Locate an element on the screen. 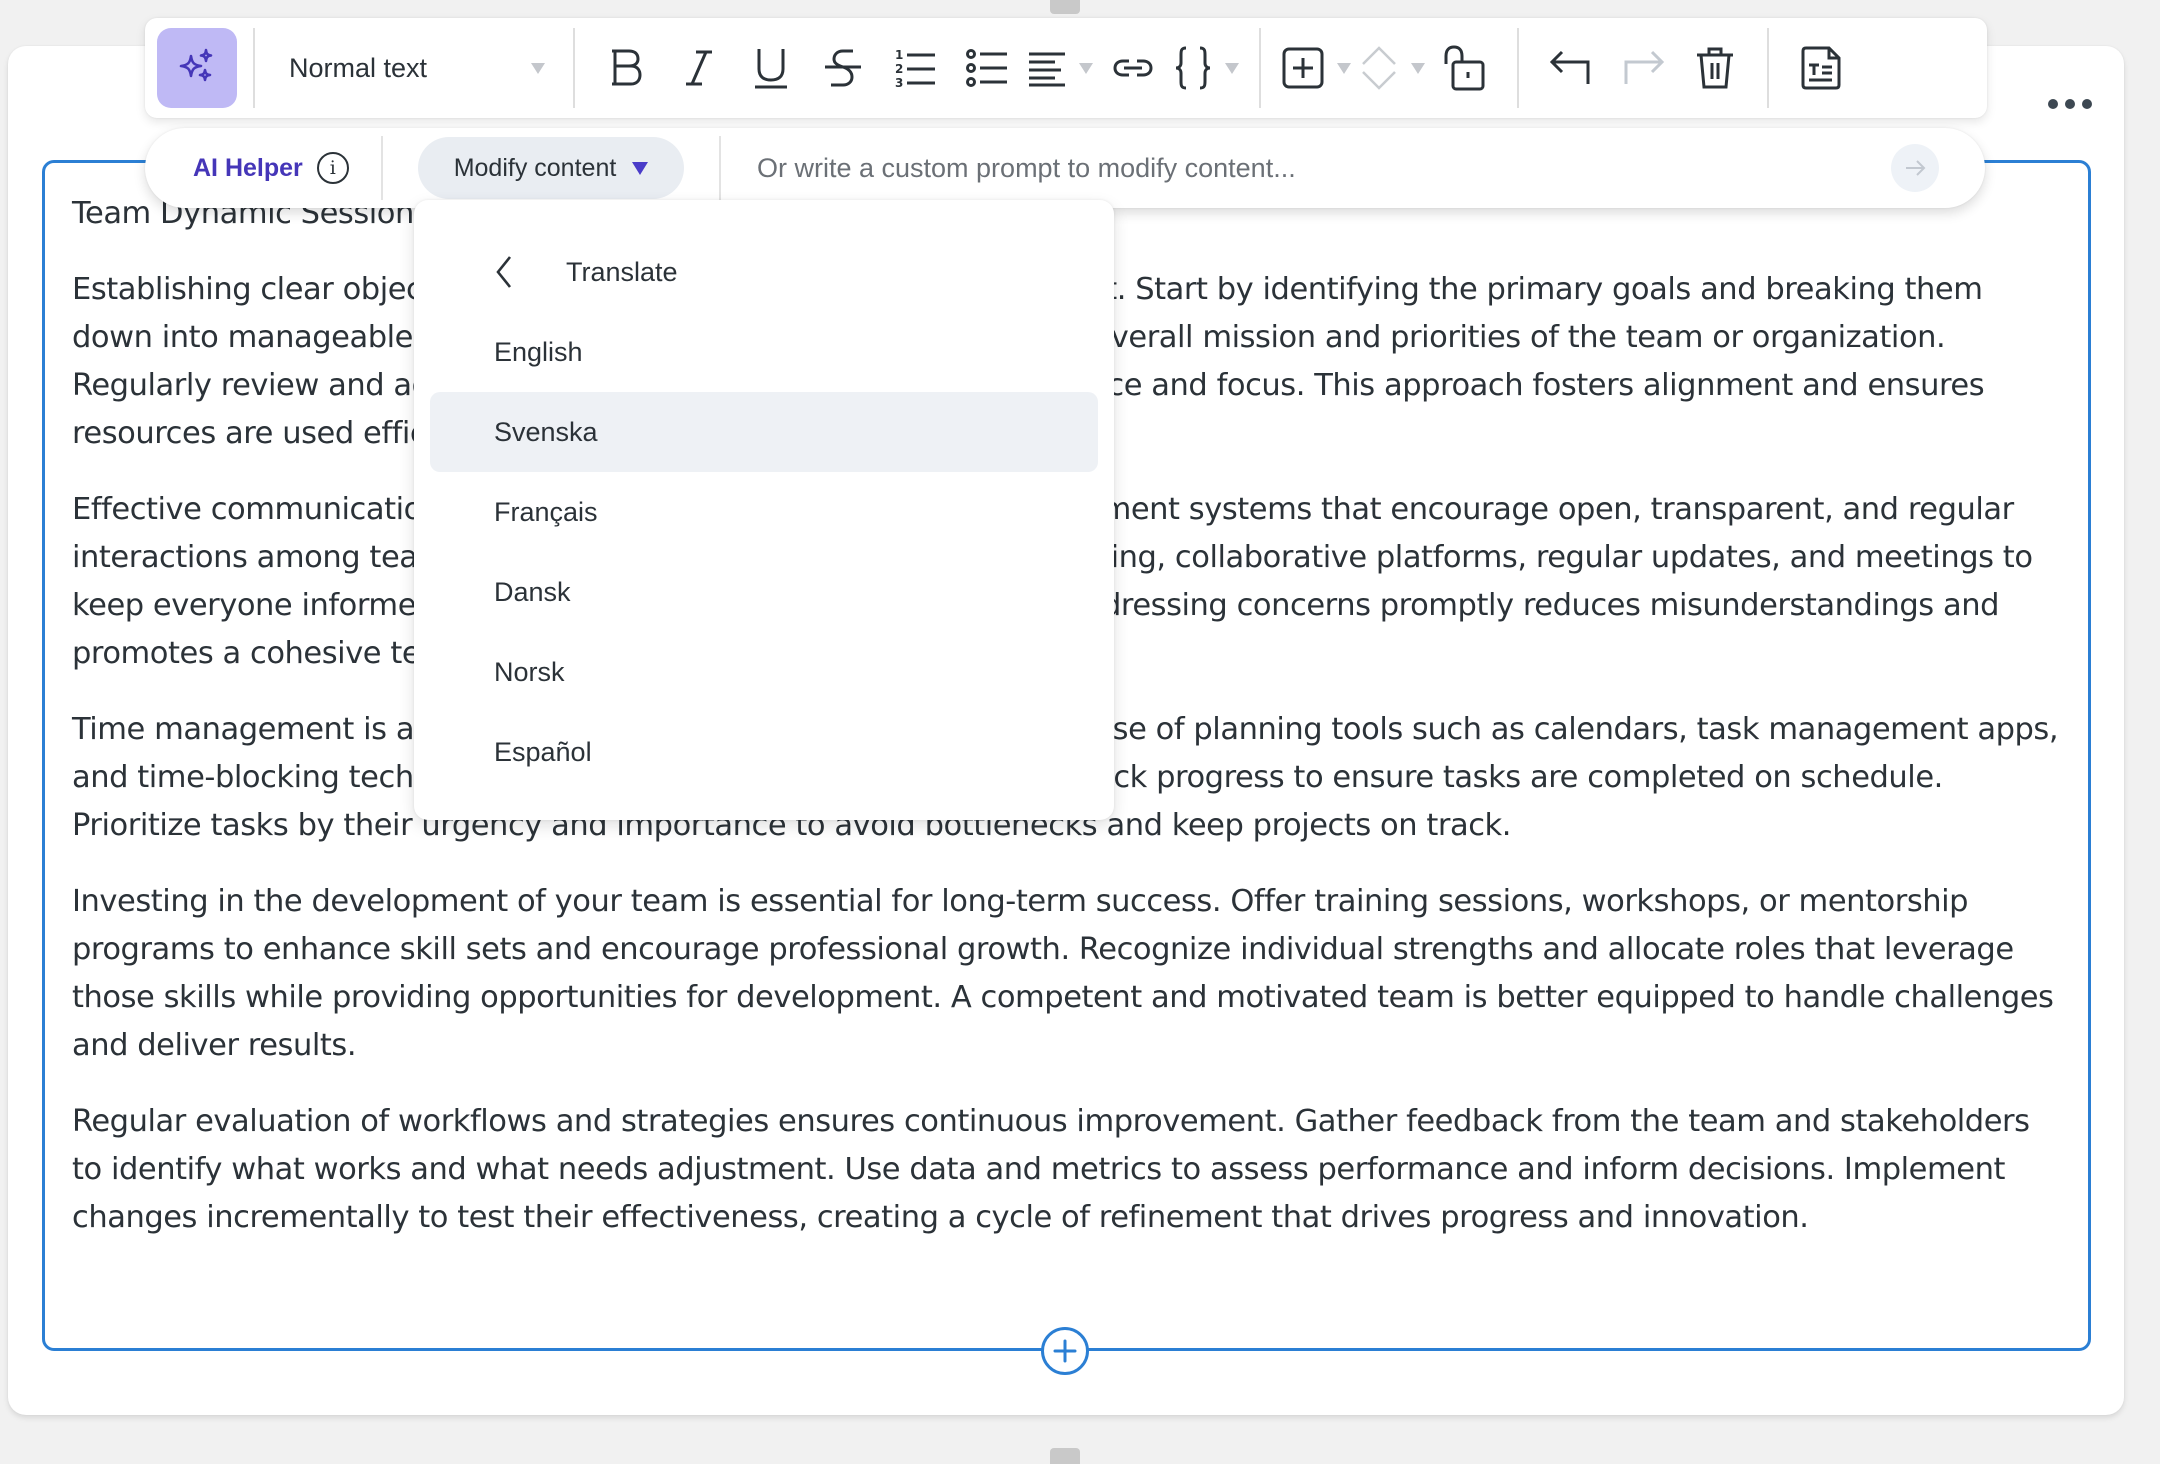 The height and width of the screenshot is (1464, 2160). plus-icon is located at coordinates (1065, 1351).